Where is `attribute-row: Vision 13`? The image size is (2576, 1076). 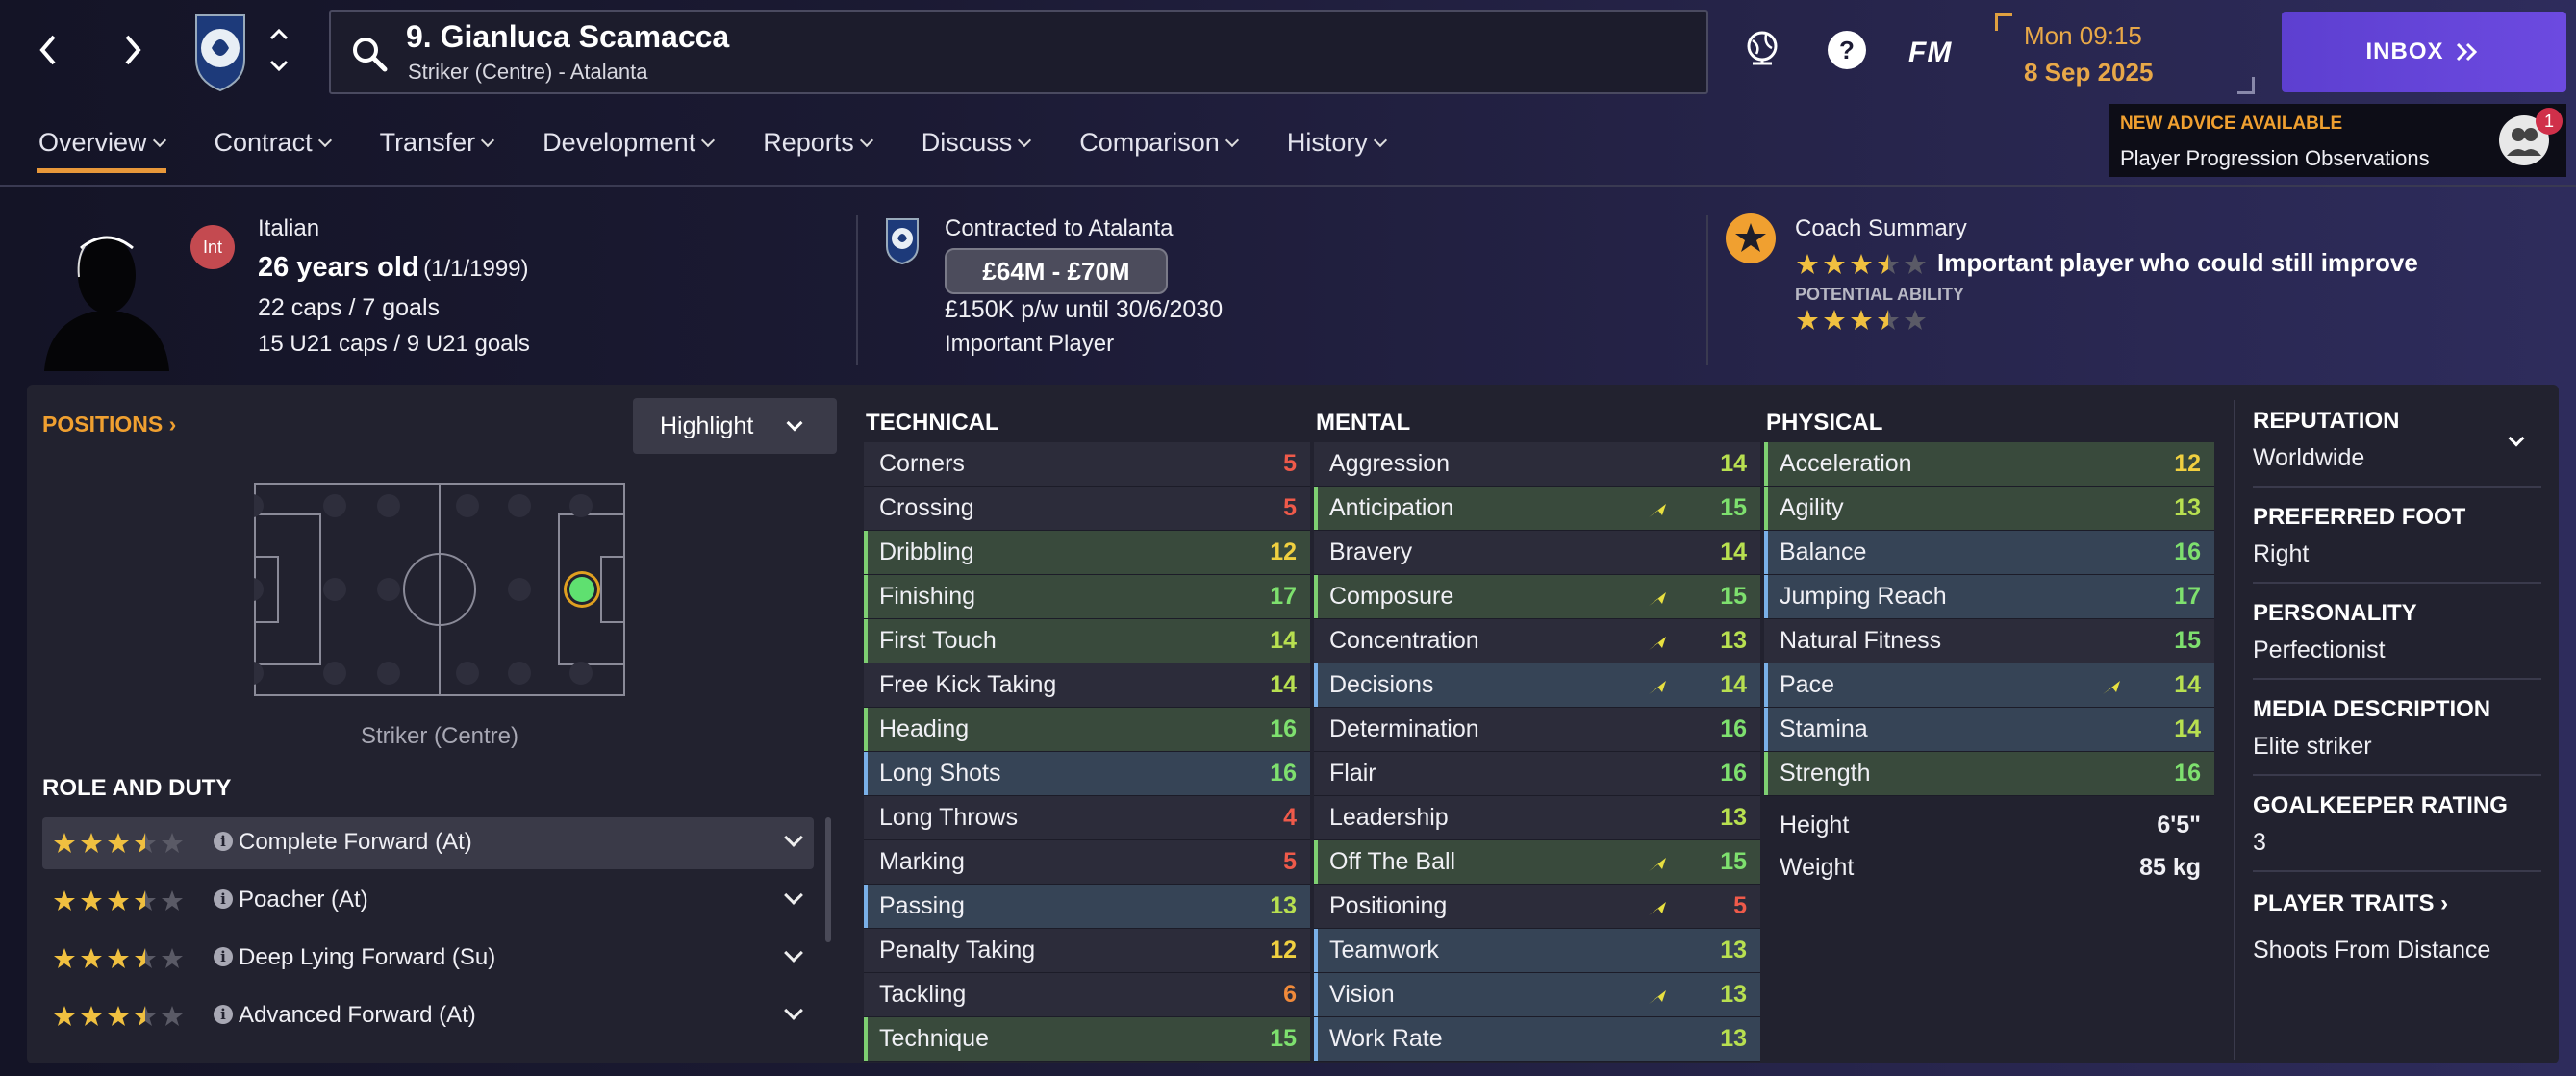 attribute-row: Vision 13 is located at coordinates (1537, 995).